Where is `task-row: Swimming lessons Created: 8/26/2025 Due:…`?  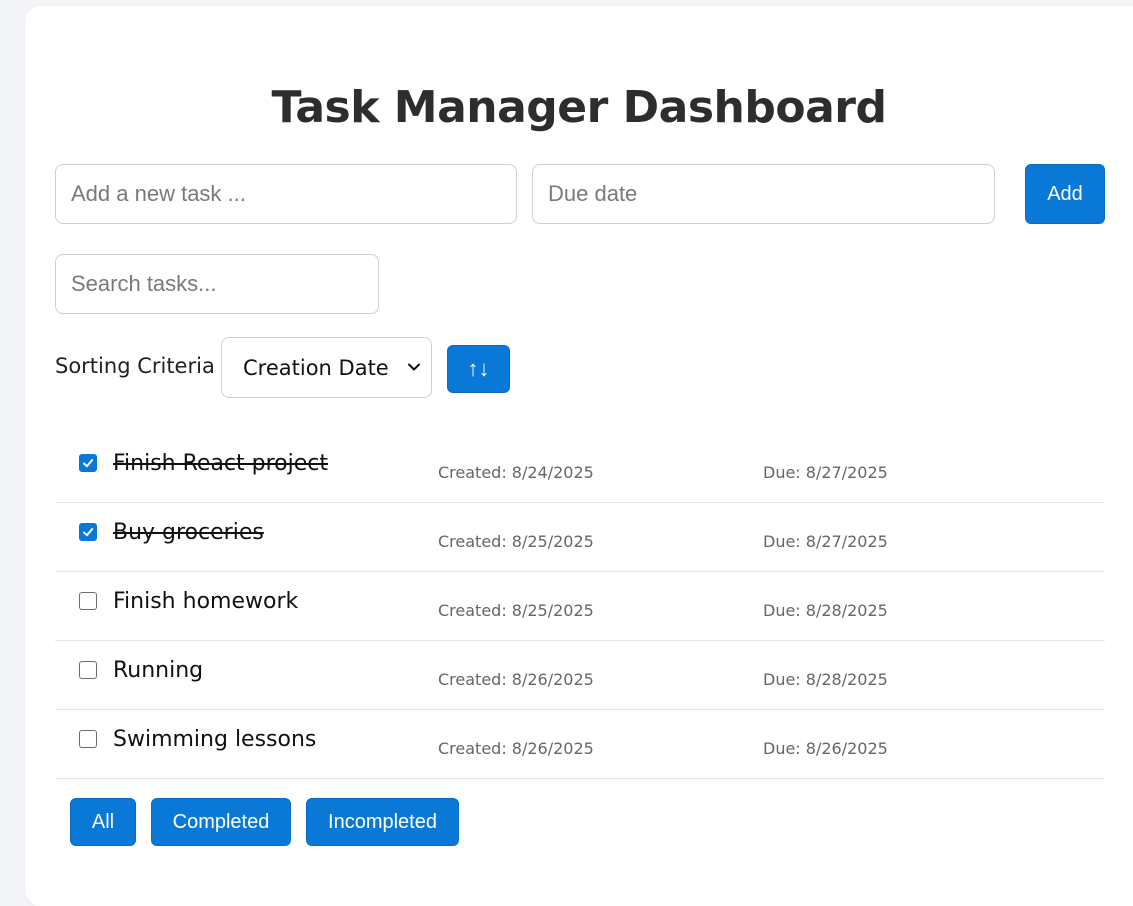
task-row: Swimming lessons Created: 8/26/2025 Due:… is located at coordinates (580, 744).